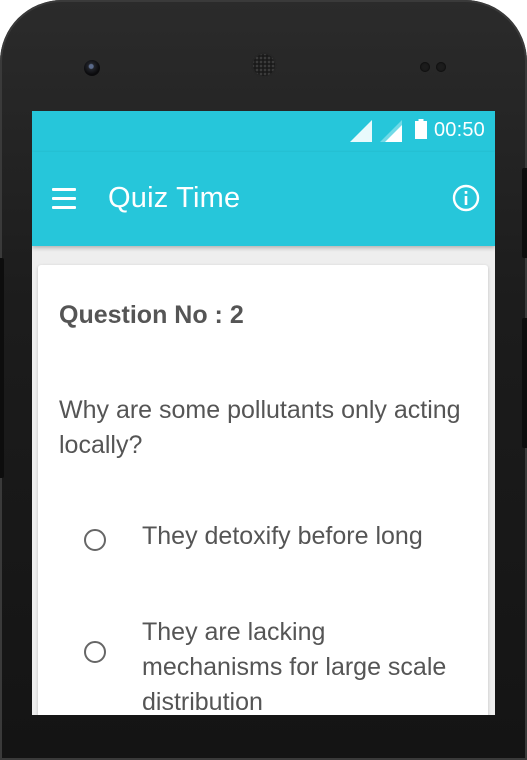 The height and width of the screenshot is (760, 527). I want to click on phone-side-edge, so click(2, 368).